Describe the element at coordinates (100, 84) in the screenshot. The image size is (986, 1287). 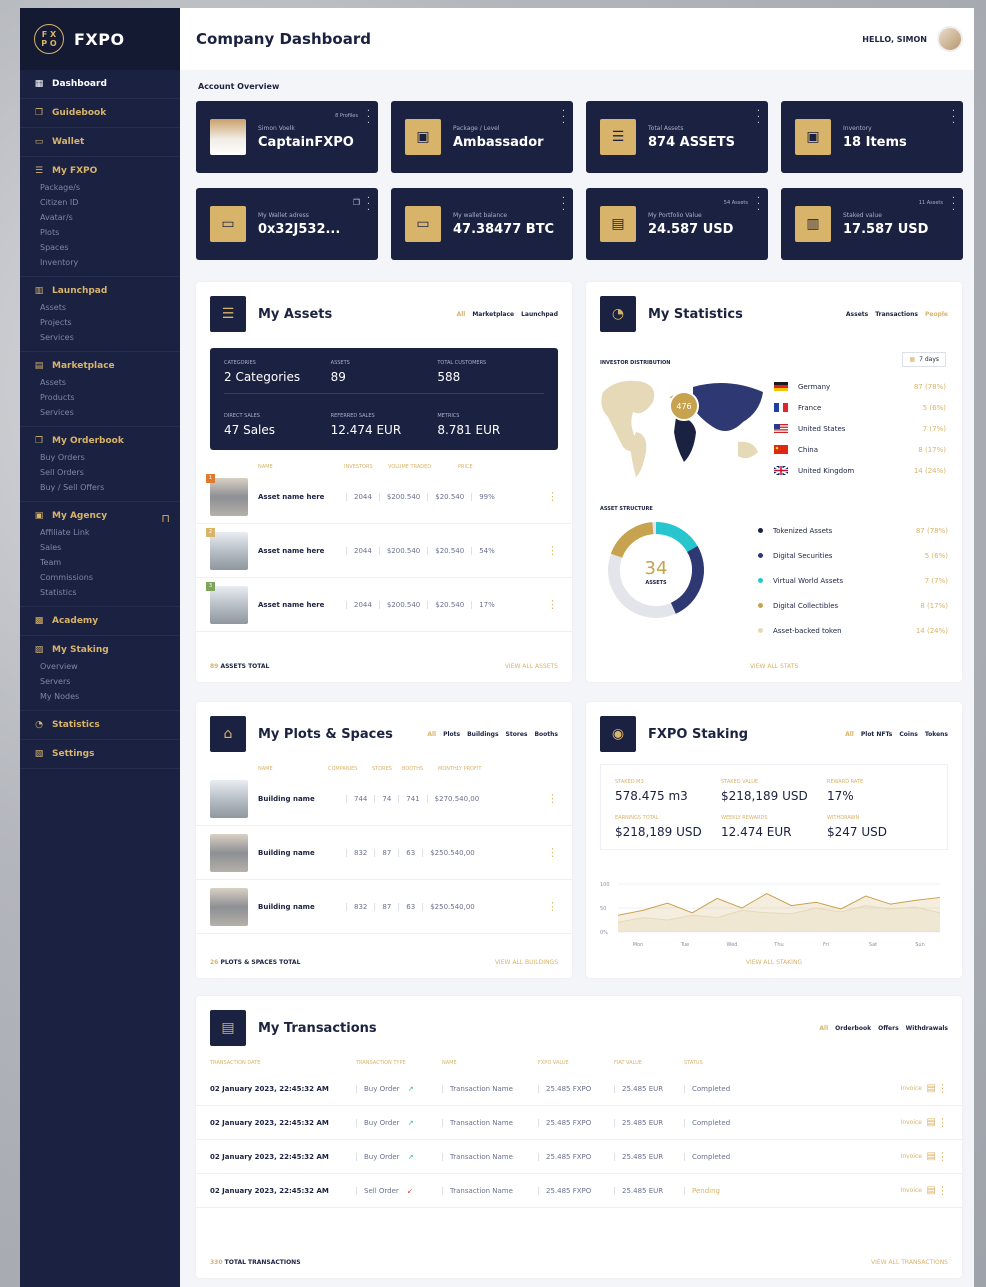
I see `sidebar-item-dashboard: ▦ Dashboard` at that location.